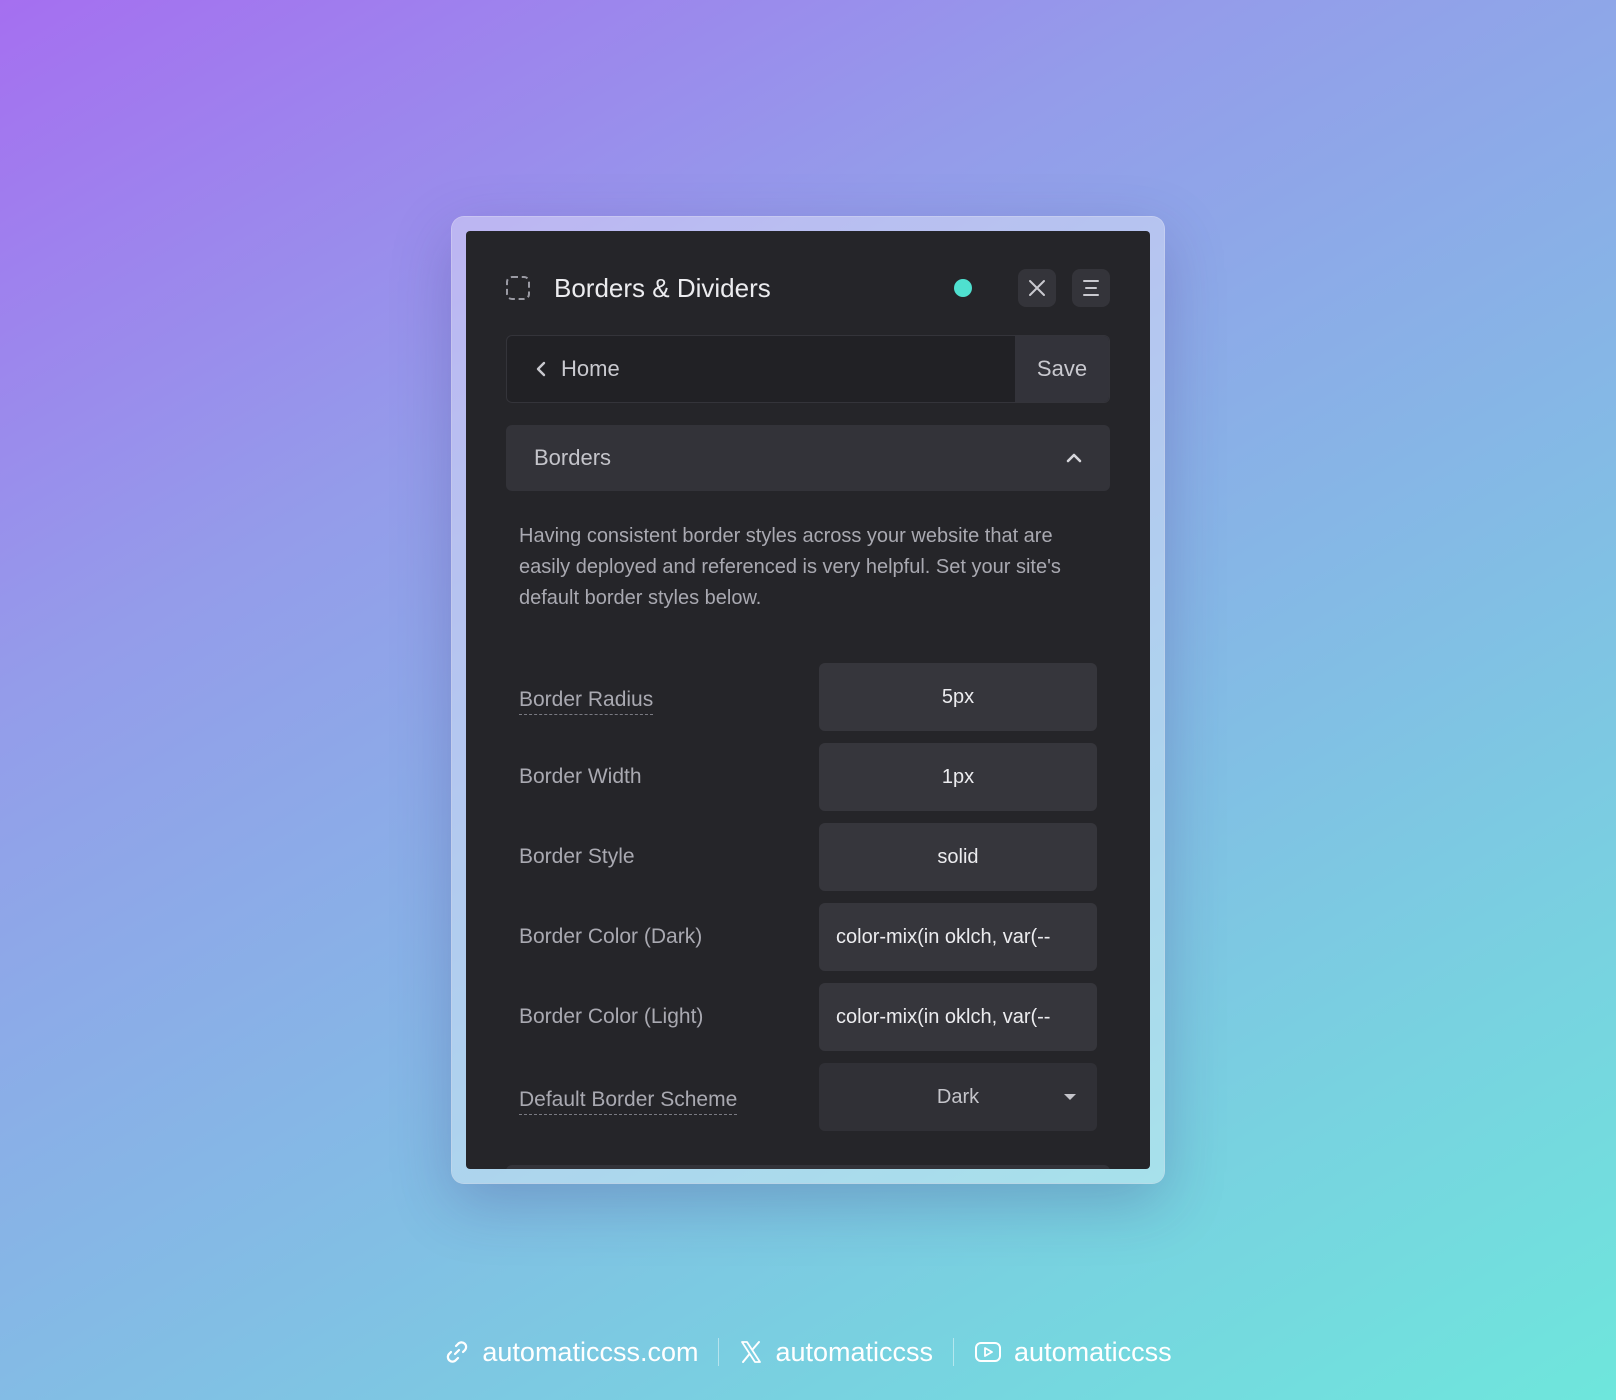 This screenshot has width=1616, height=1400. What do you see at coordinates (963, 288) in the screenshot?
I see `status-dot` at bounding box center [963, 288].